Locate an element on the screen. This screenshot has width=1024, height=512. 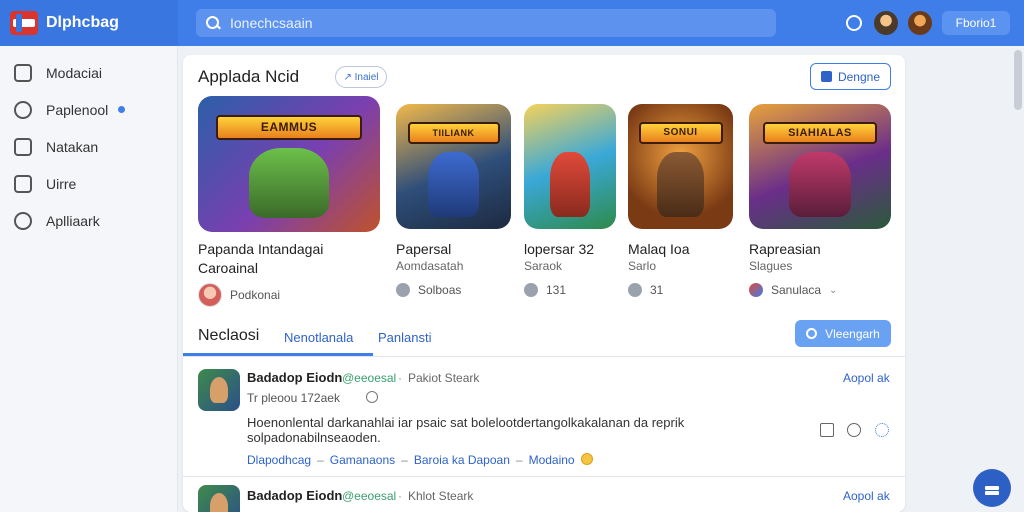
post-extra: Khlot Steark is located at coordinates (441, 496).